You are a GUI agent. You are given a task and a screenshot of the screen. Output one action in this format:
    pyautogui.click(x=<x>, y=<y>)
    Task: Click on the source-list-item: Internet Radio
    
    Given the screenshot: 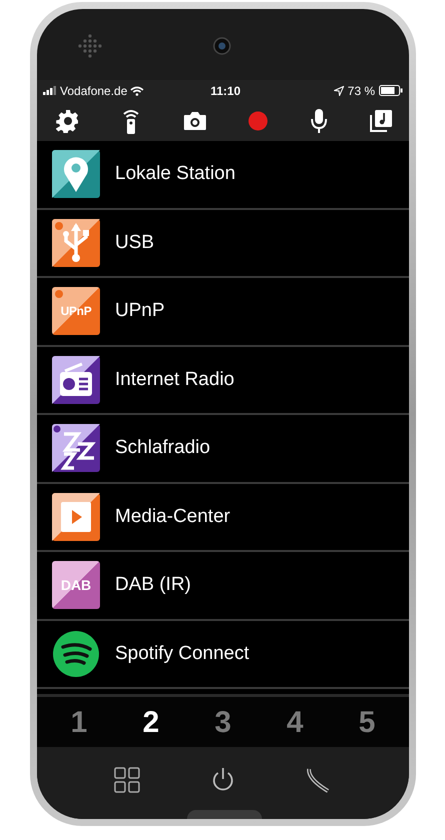 What is the action you would take?
    pyautogui.click(x=223, y=380)
    